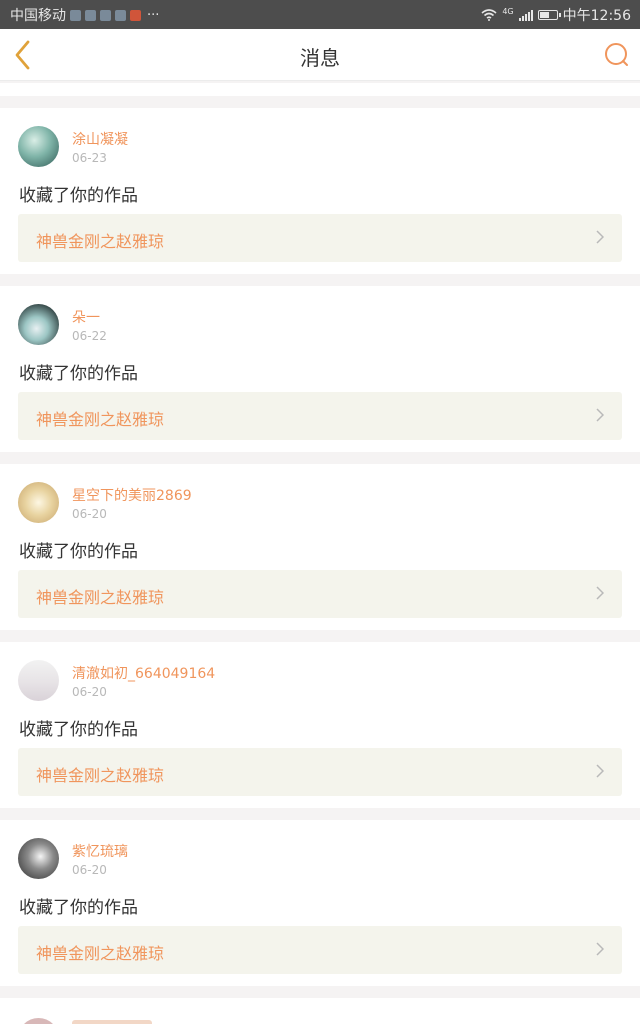 The height and width of the screenshot is (1024, 640). I want to click on carrier-name: 中国移动, so click(38, 16).